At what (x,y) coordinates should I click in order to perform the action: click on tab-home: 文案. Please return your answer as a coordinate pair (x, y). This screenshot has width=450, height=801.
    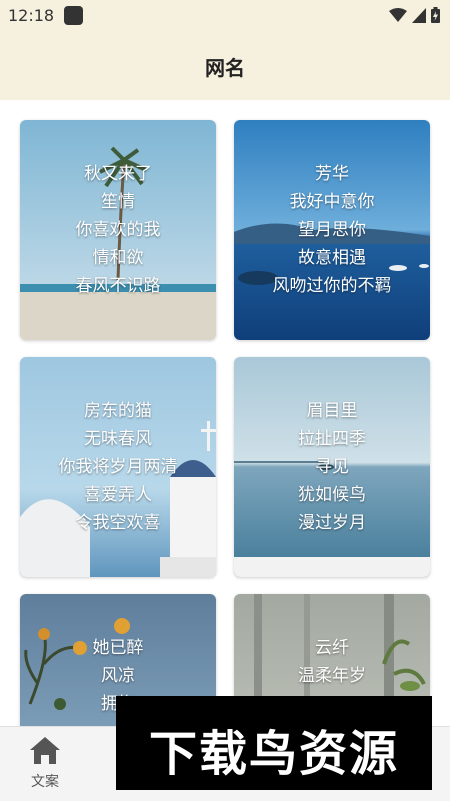
    Looking at the image, I should click on (45, 765).